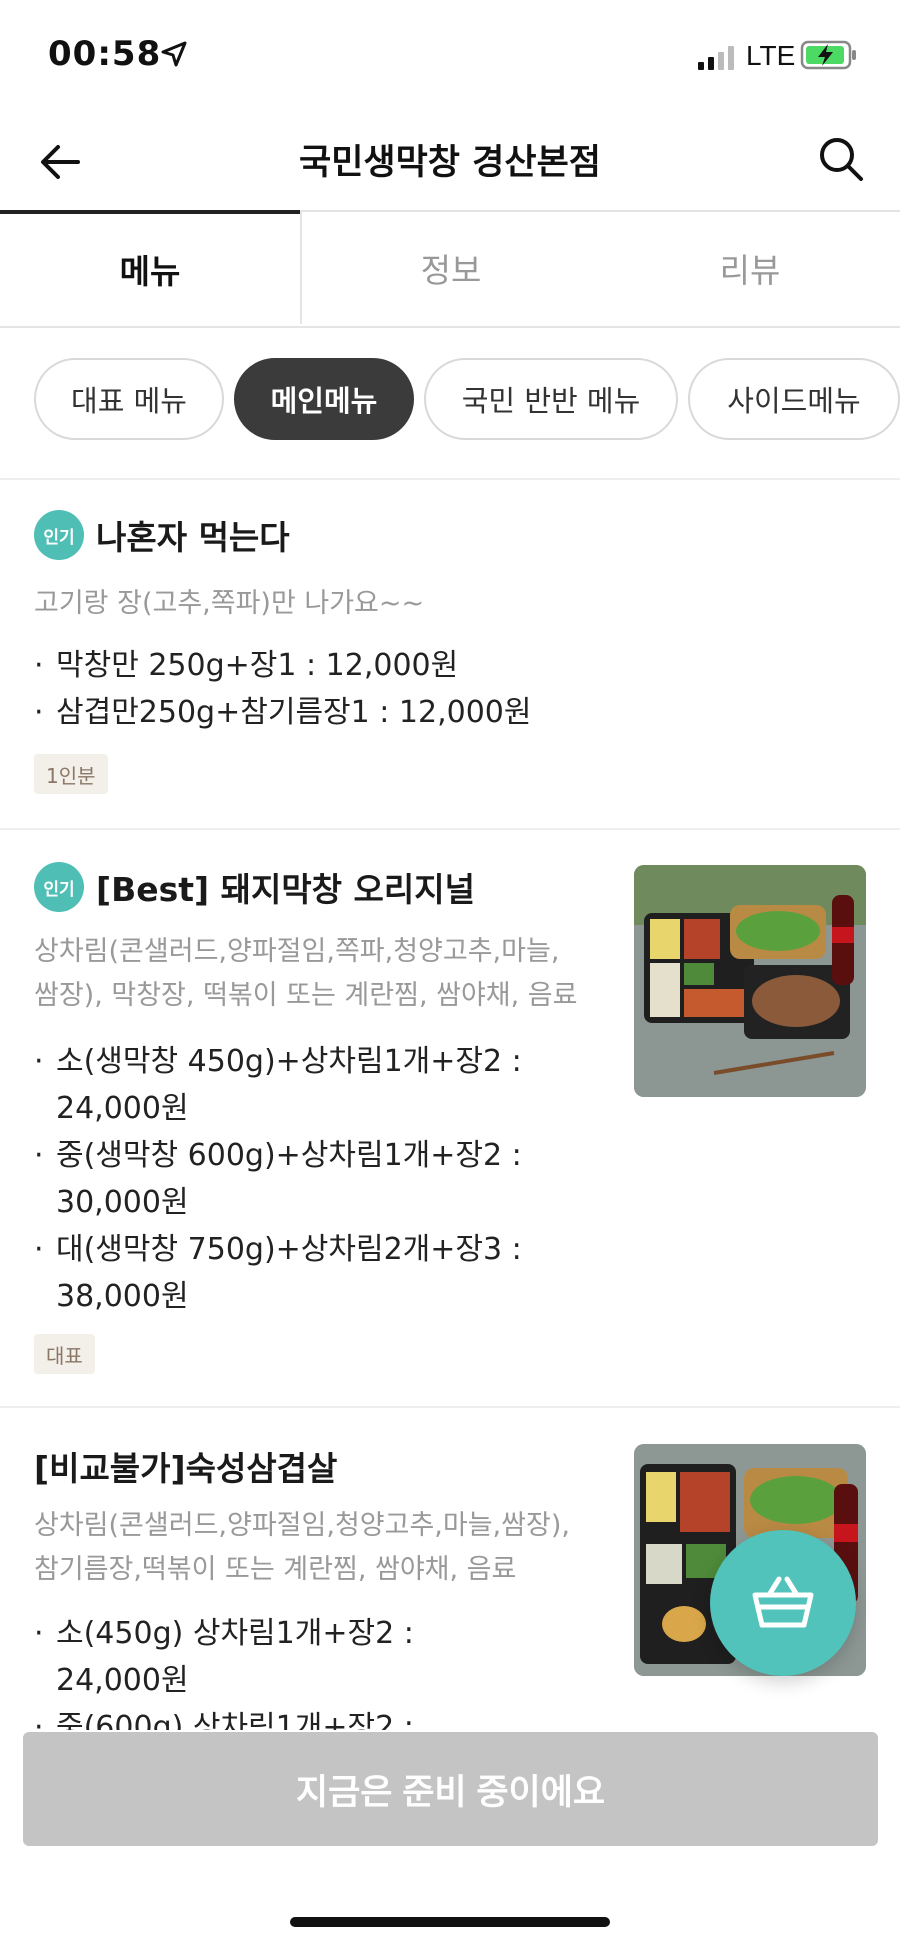 The height and width of the screenshot is (1948, 900). I want to click on menu-item-name: 인기 [Best] 돼지막창 오리지널, so click(254, 887).